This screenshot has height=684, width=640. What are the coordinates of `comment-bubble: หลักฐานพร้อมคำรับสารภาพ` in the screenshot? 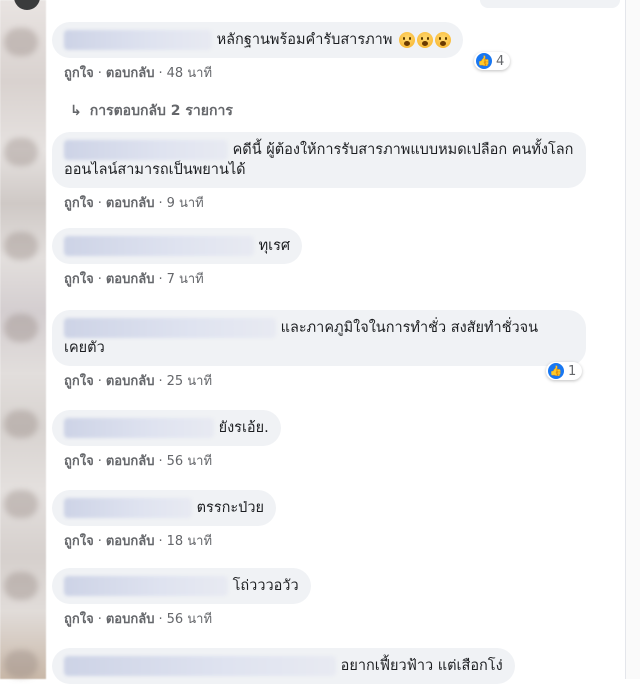 It's located at (257, 40).